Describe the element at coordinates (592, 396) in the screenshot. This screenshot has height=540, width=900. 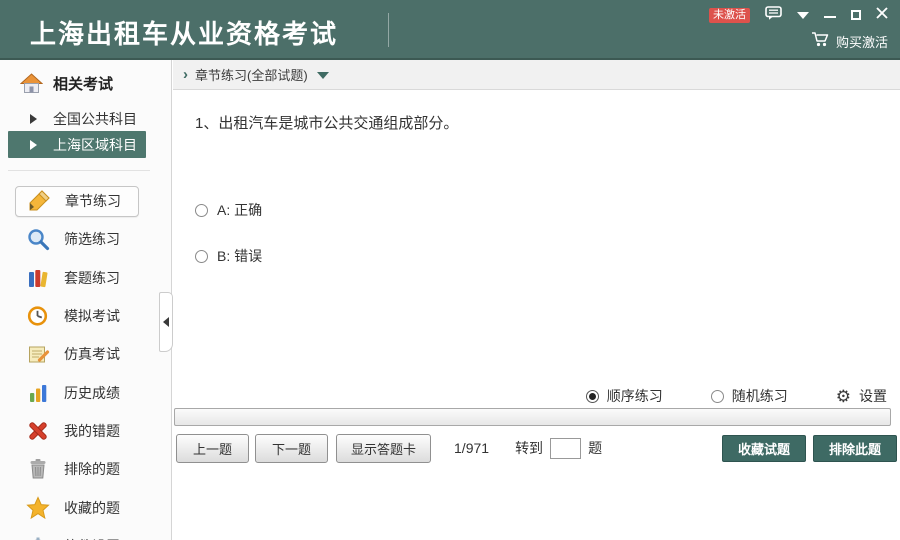
I see `sequential-radio` at that location.